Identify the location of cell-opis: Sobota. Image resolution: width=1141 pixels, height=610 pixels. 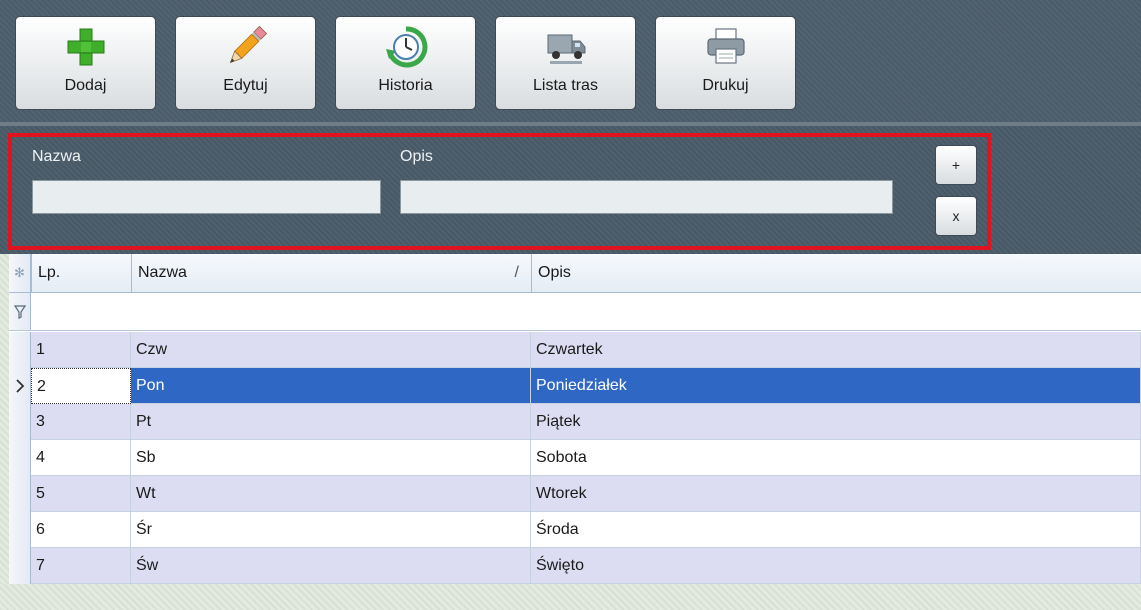
(836, 458).